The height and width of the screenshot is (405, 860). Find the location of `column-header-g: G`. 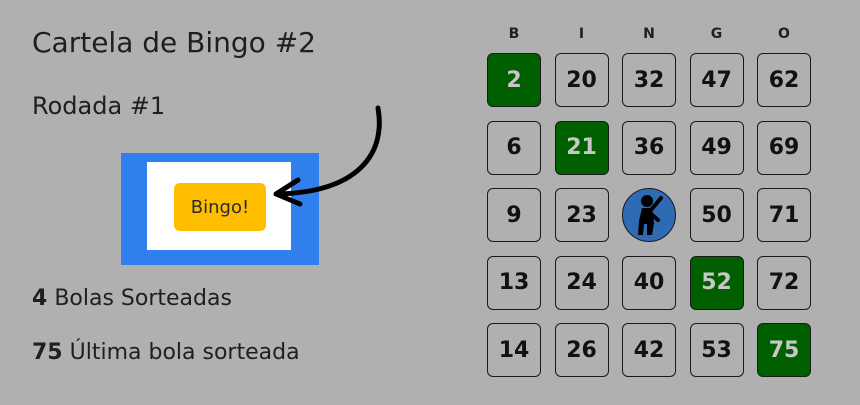

column-header-g: G is located at coordinates (716, 34).